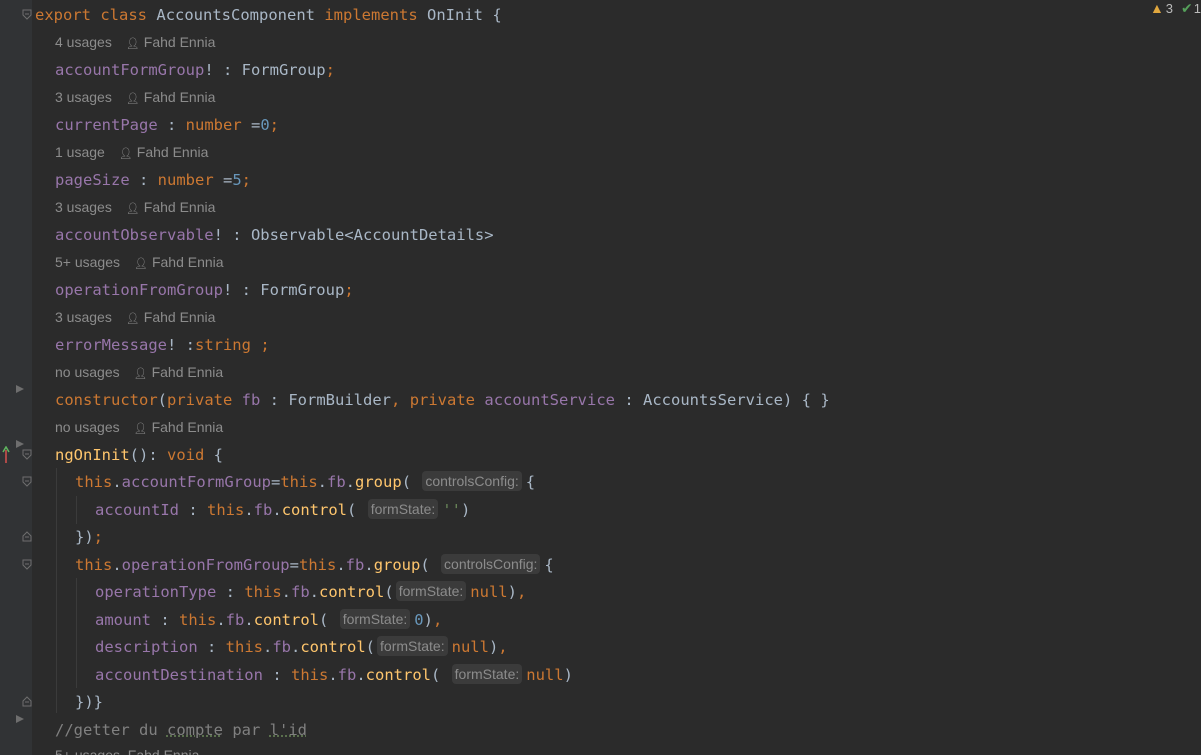 The height and width of the screenshot is (755, 1201). I want to click on field-type: ! : Observable<AccountDetails>, so click(353, 235).